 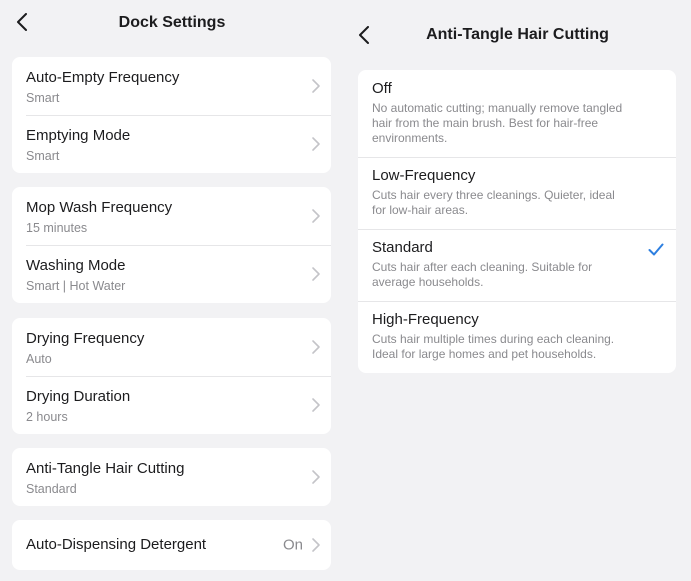 I want to click on setting-drying-frequency: Drying Frequency Auto, so click(x=171, y=347).